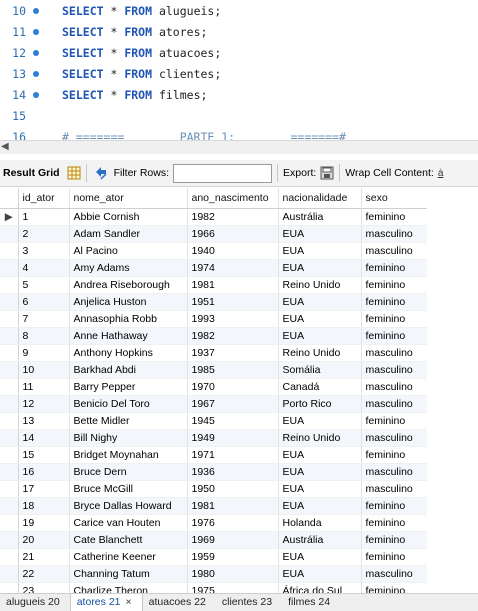 The width and height of the screenshot is (478, 611). I want to click on column-header: nome_ator, so click(128, 198).